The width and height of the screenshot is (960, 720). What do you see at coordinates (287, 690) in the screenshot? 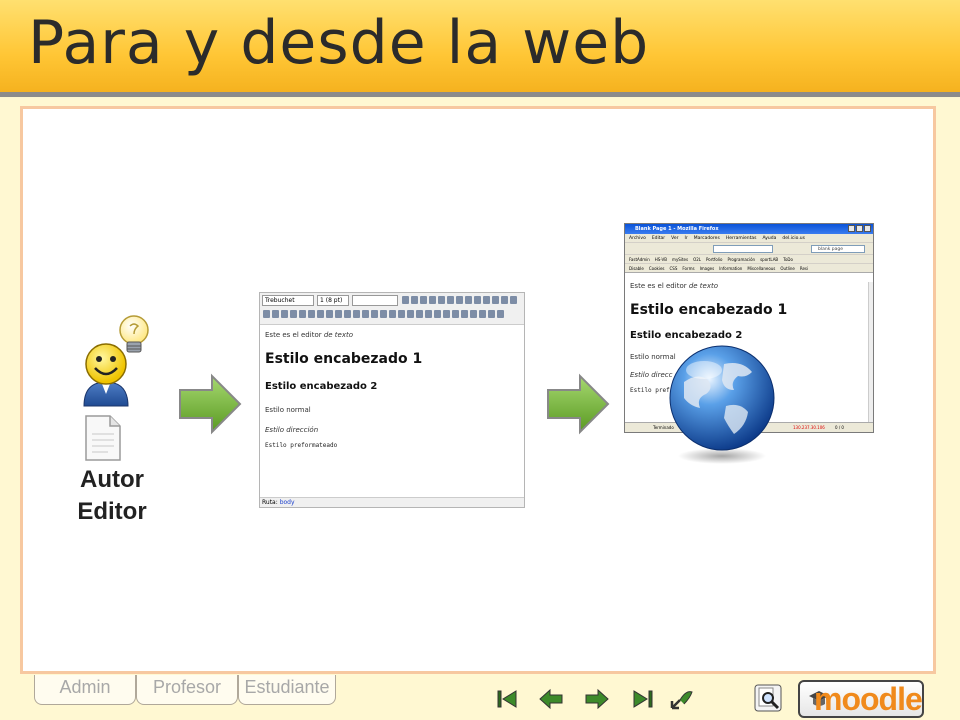
I see `tab-estudiante: Estudiante` at bounding box center [287, 690].